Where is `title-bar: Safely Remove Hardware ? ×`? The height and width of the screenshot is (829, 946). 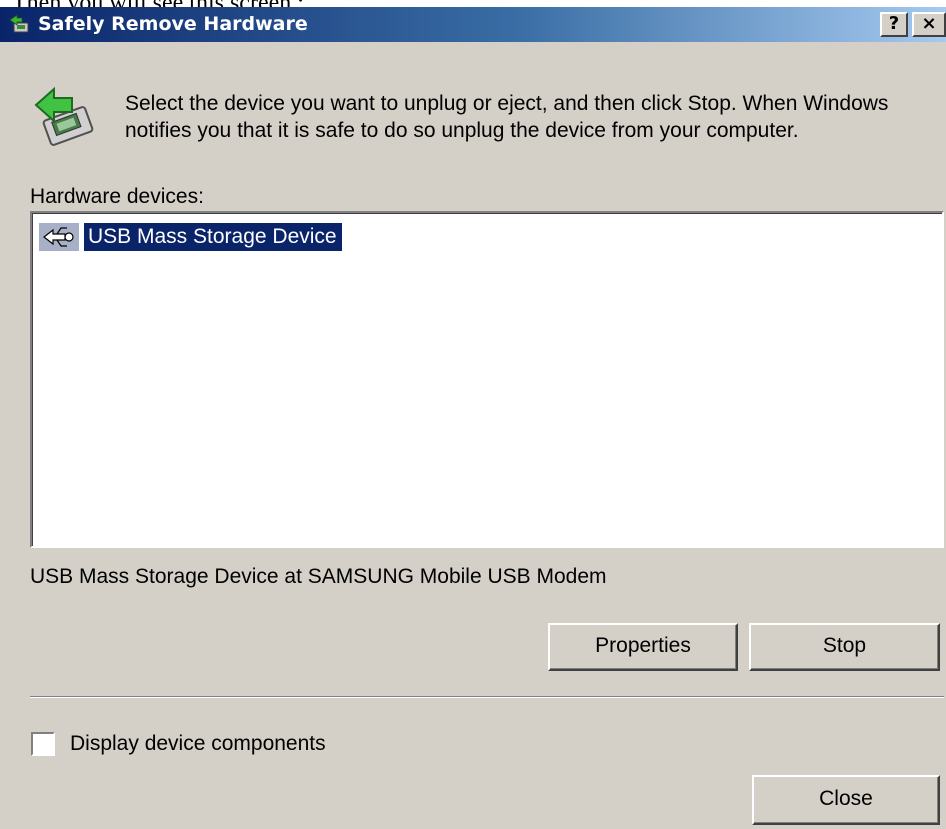 title-bar: Safely Remove Hardware ? × is located at coordinates (473, 24).